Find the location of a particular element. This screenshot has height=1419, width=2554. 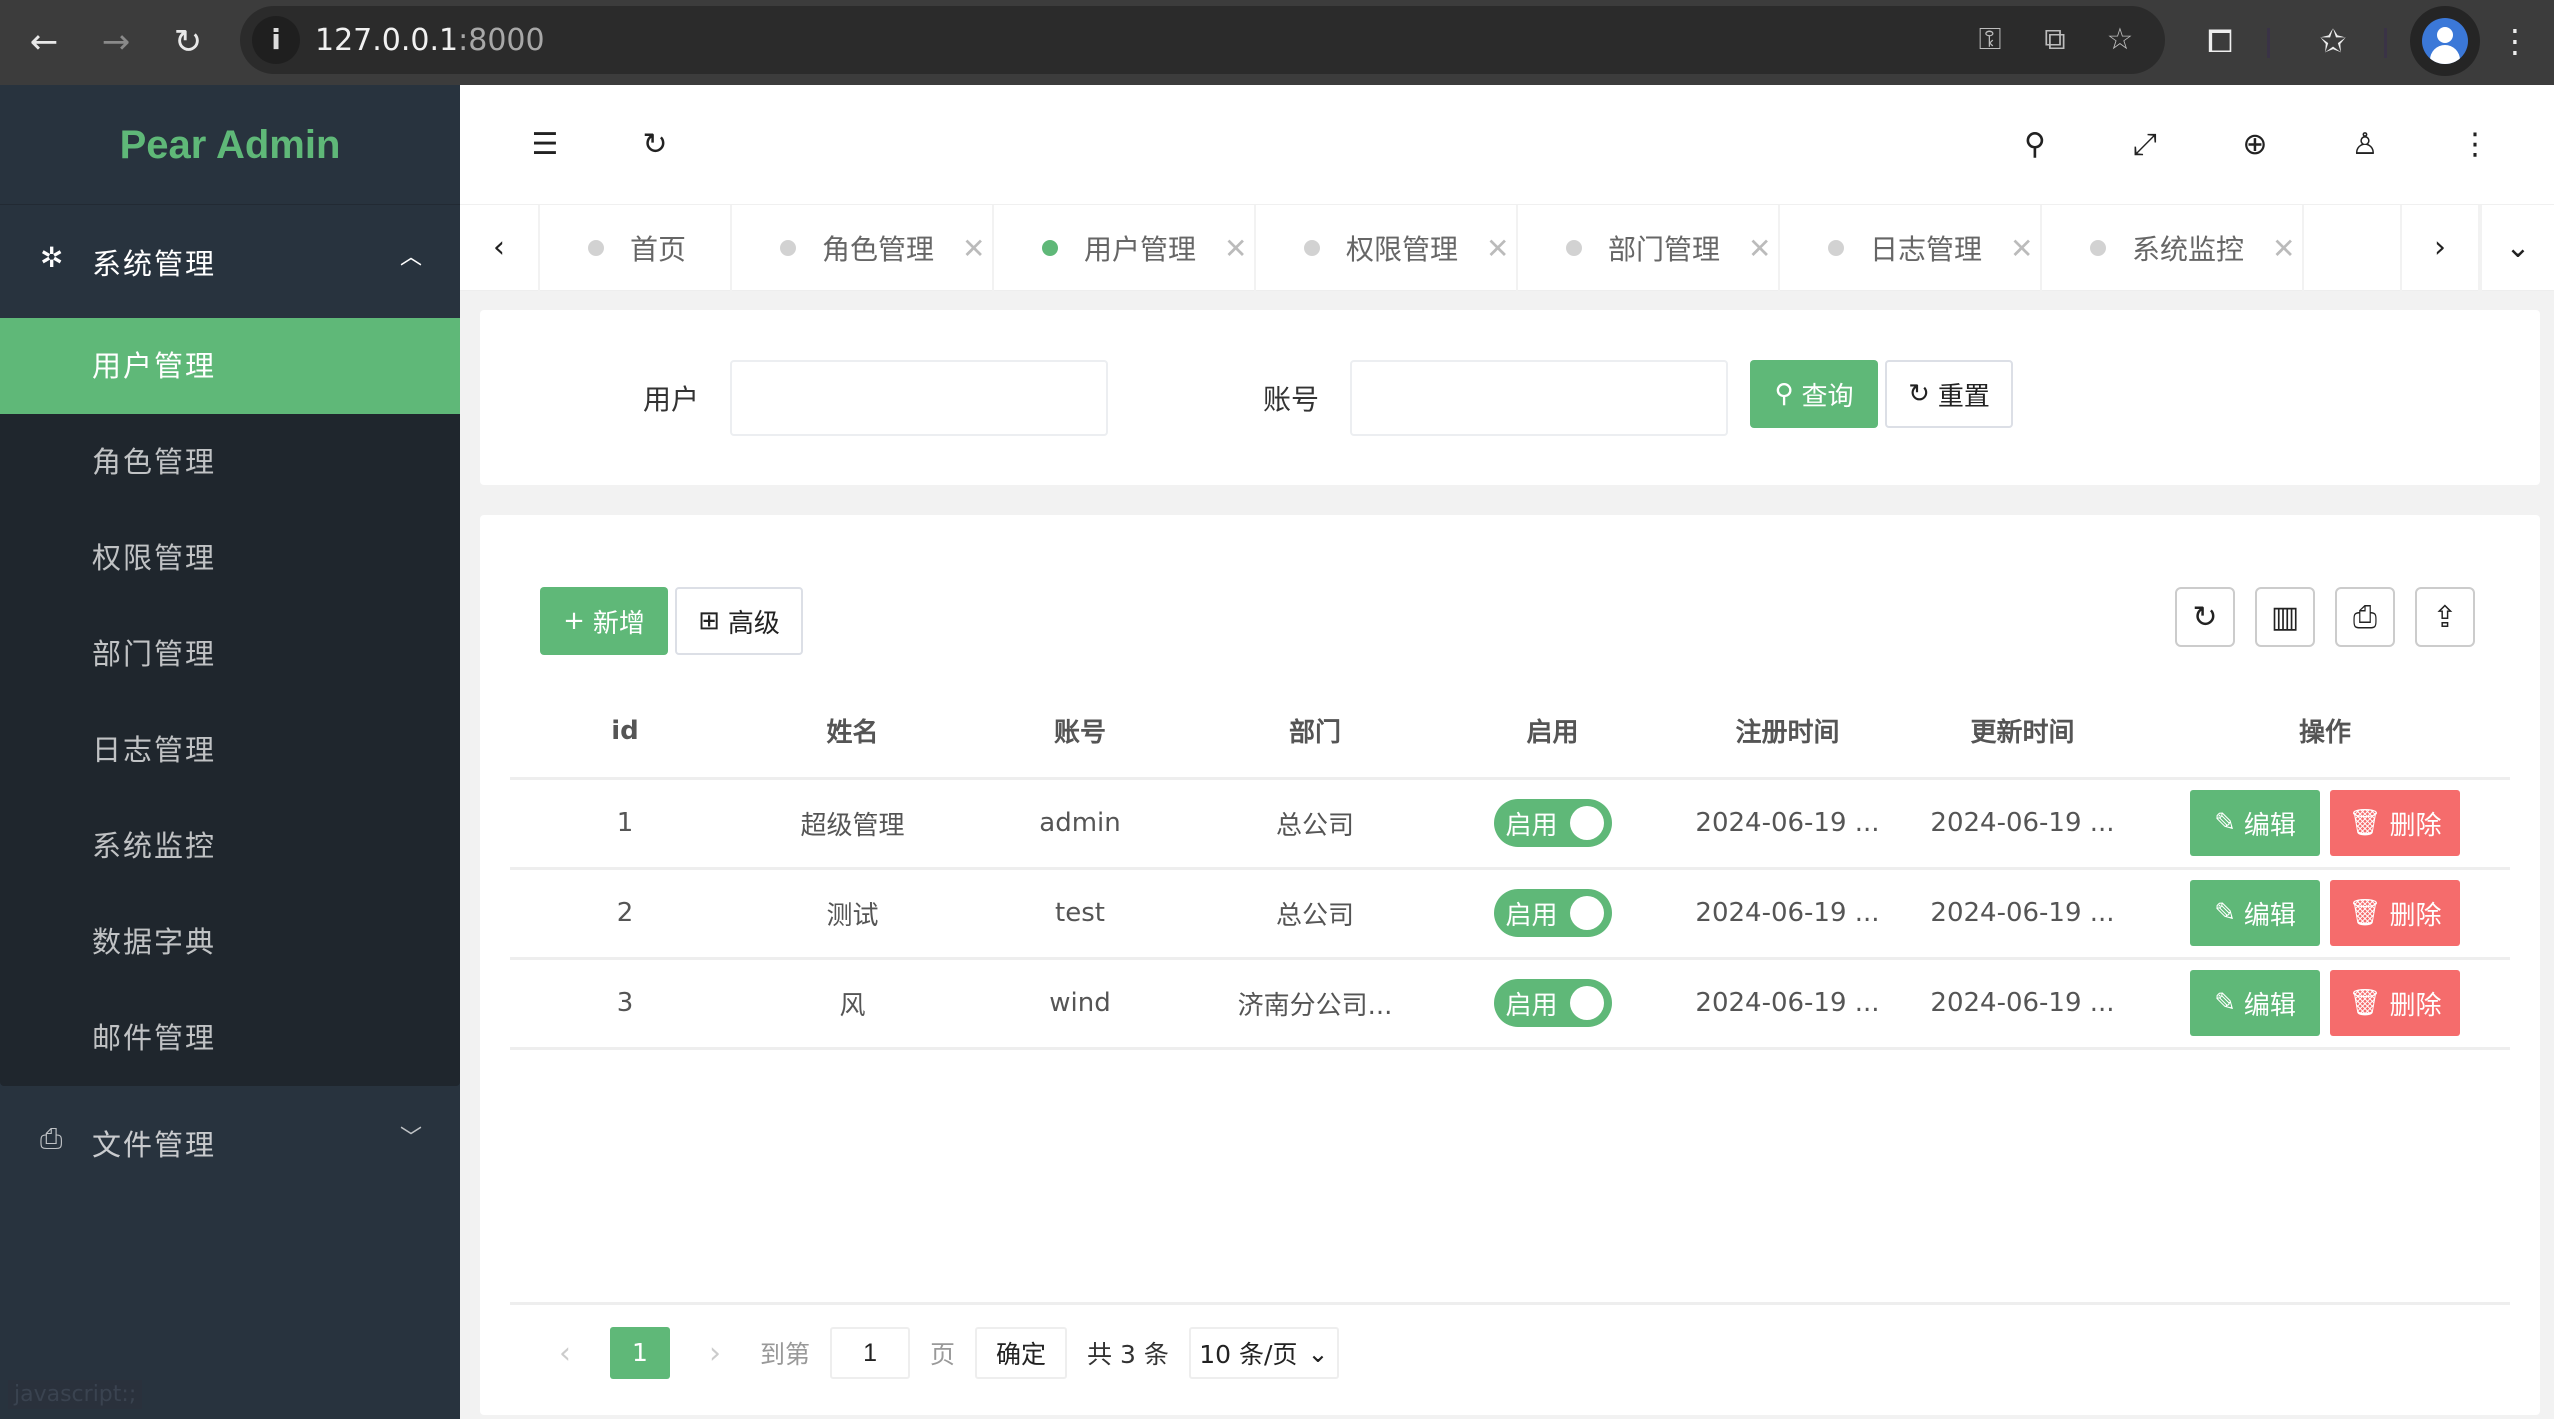

sidebar-submenu: 用户管理 角色管理 权限管理 部门管理 日志管理 系统监控 数据字典 邮件管理 is located at coordinates (230, 702).